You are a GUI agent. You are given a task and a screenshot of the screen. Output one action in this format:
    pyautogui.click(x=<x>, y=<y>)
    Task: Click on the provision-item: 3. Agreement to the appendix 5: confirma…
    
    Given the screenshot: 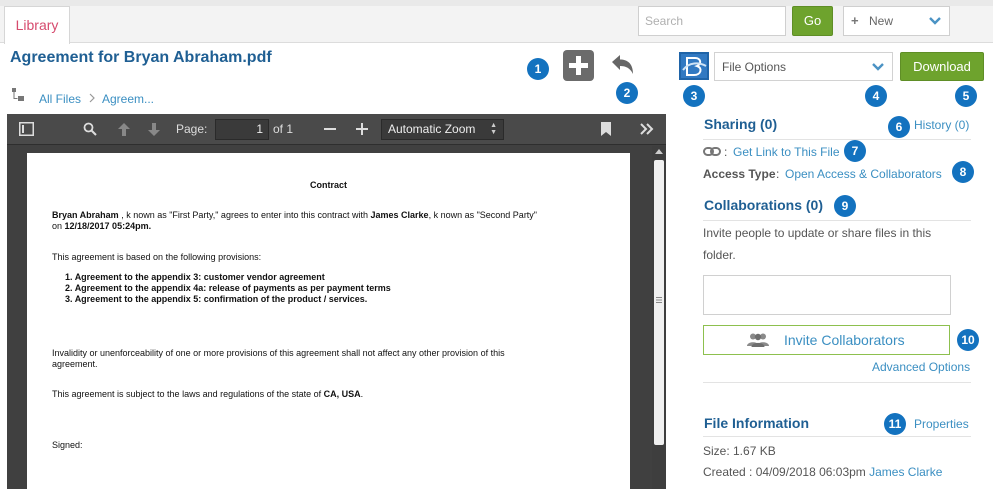 What is the action you would take?
    pyautogui.click(x=216, y=299)
    